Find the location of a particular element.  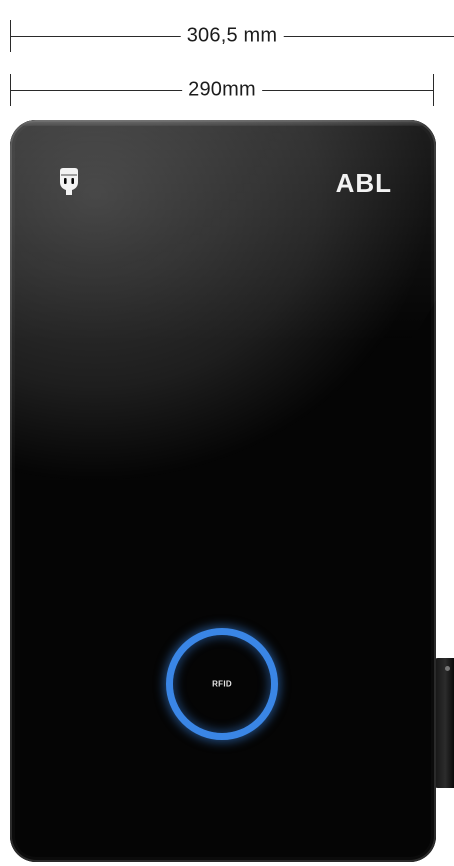

bracket-screw is located at coordinates (447, 668).